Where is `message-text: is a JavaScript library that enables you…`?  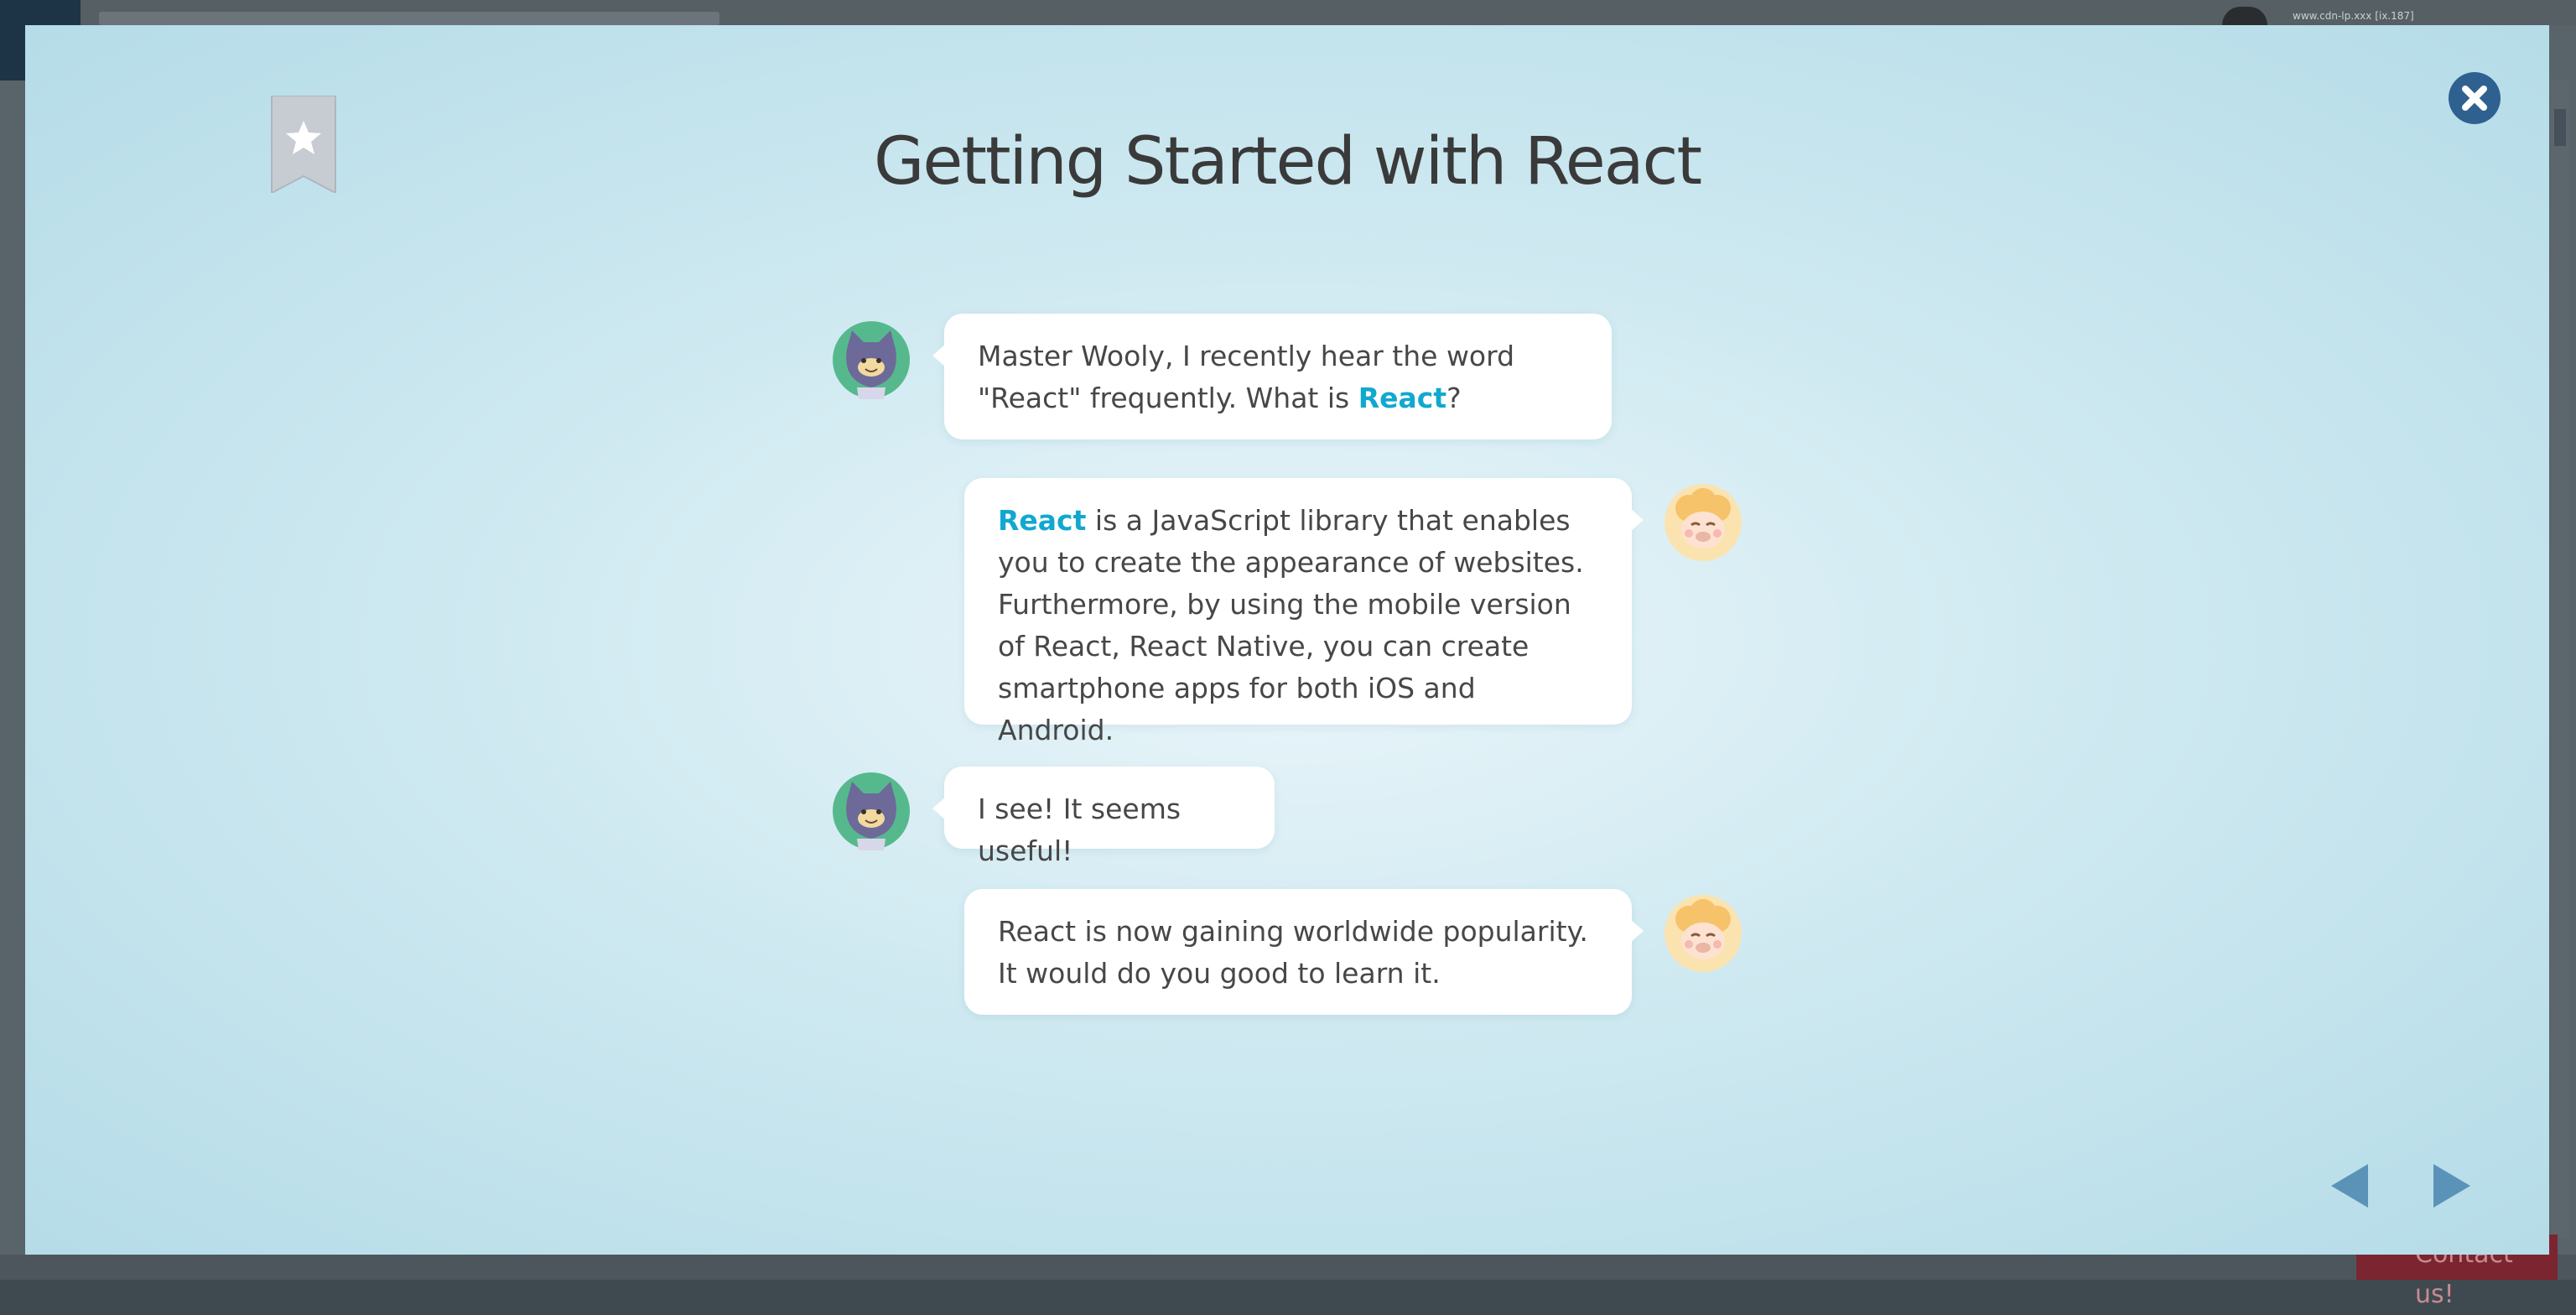 message-text: is a JavaScript library that enables you… is located at coordinates (1291, 625).